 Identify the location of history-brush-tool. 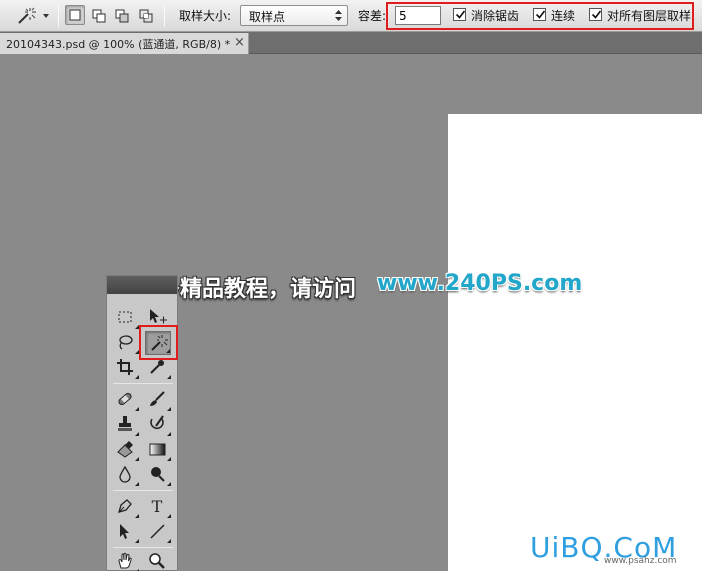
(158, 425).